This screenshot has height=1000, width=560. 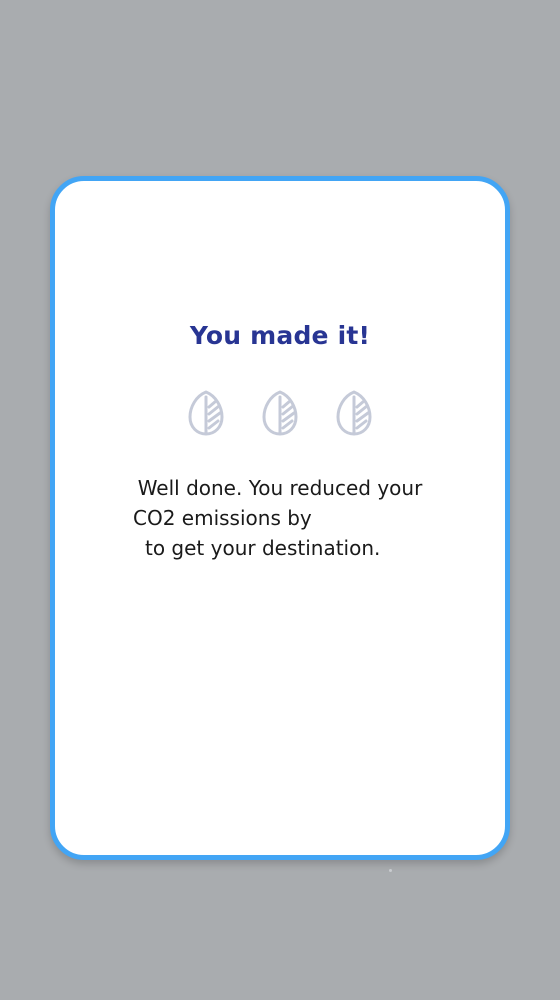 I want to click on leaf-icons-row, so click(x=280, y=413).